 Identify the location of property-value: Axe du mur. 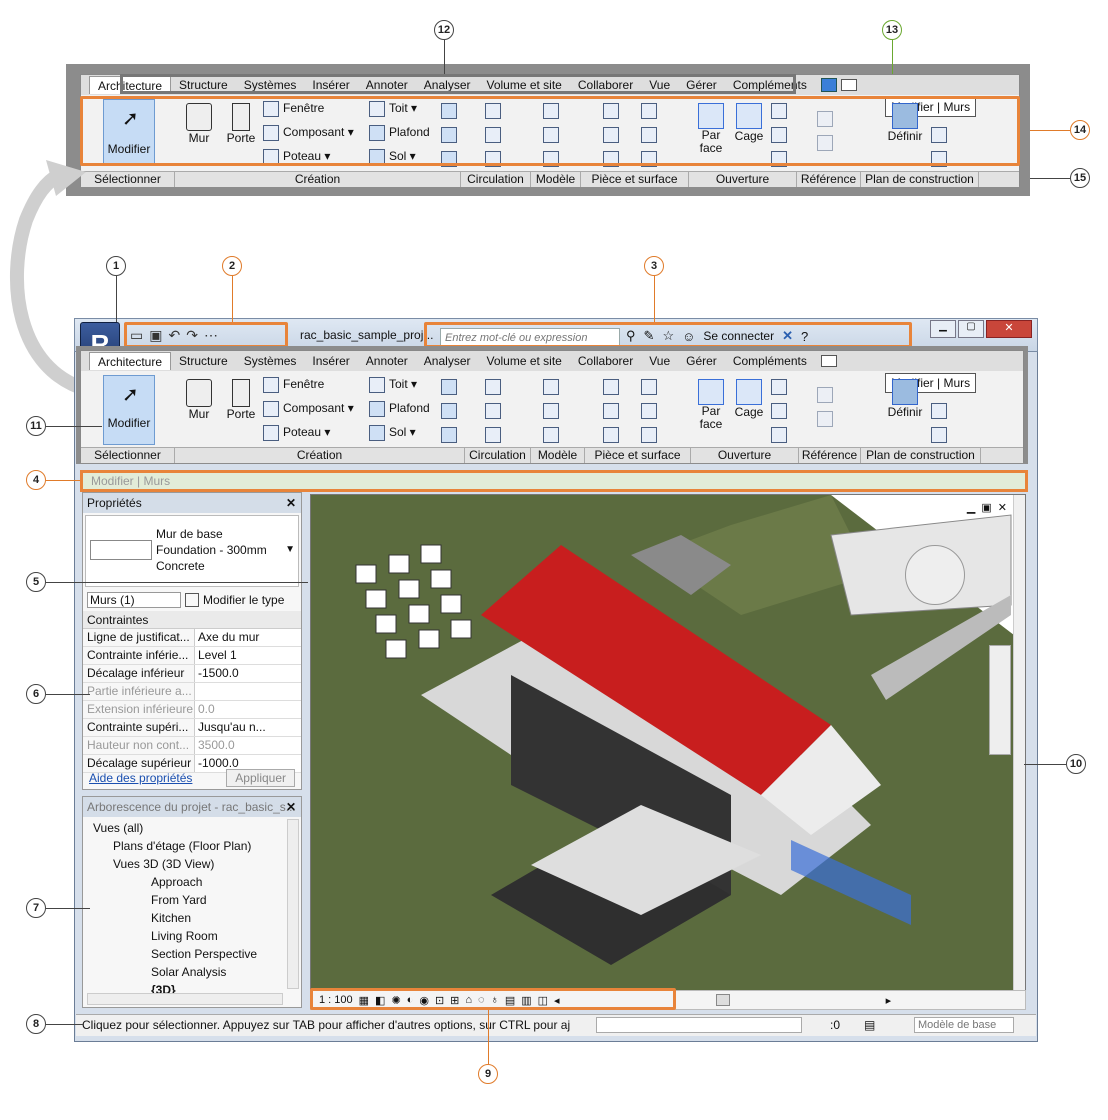
(248, 637).